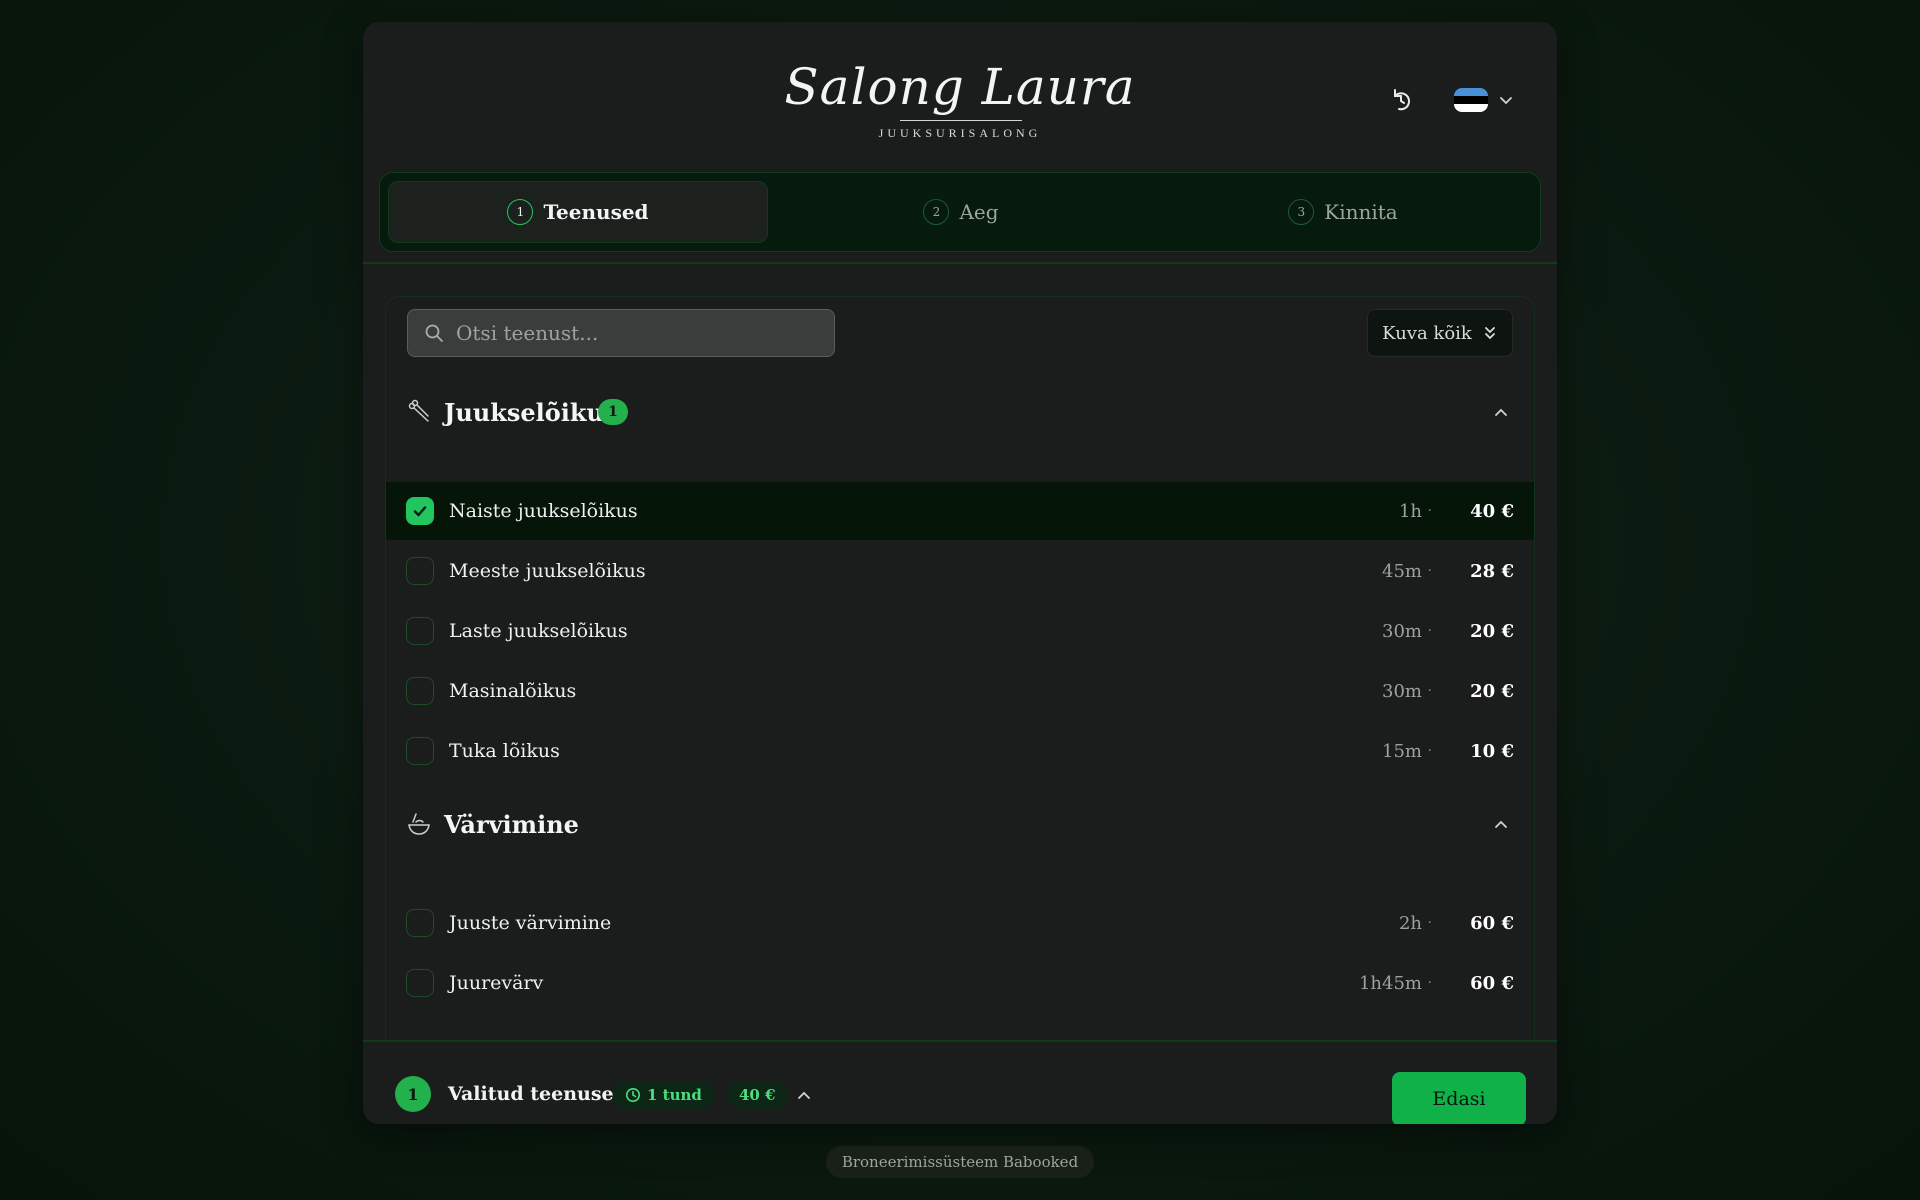 The width and height of the screenshot is (1920, 1200). What do you see at coordinates (1390, 983) in the screenshot?
I see `service-duration: 1h45m` at bounding box center [1390, 983].